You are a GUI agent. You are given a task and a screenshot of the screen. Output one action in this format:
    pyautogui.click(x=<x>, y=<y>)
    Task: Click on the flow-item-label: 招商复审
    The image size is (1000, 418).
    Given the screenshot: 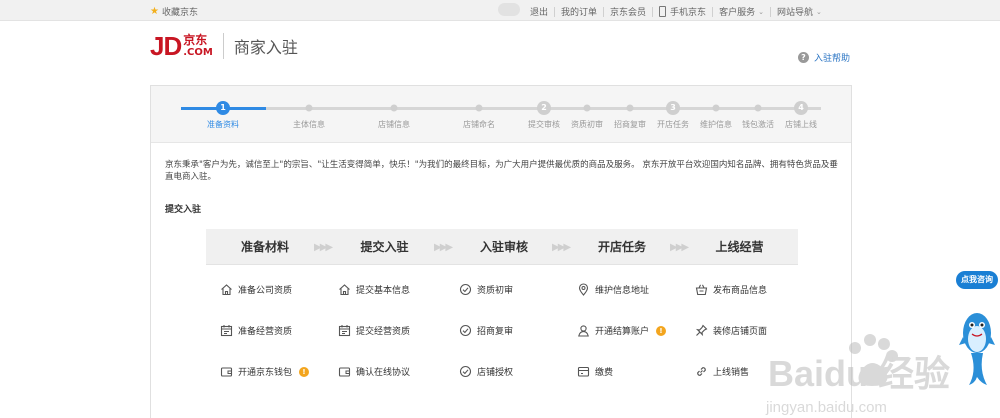 What is the action you would take?
    pyautogui.click(x=495, y=332)
    